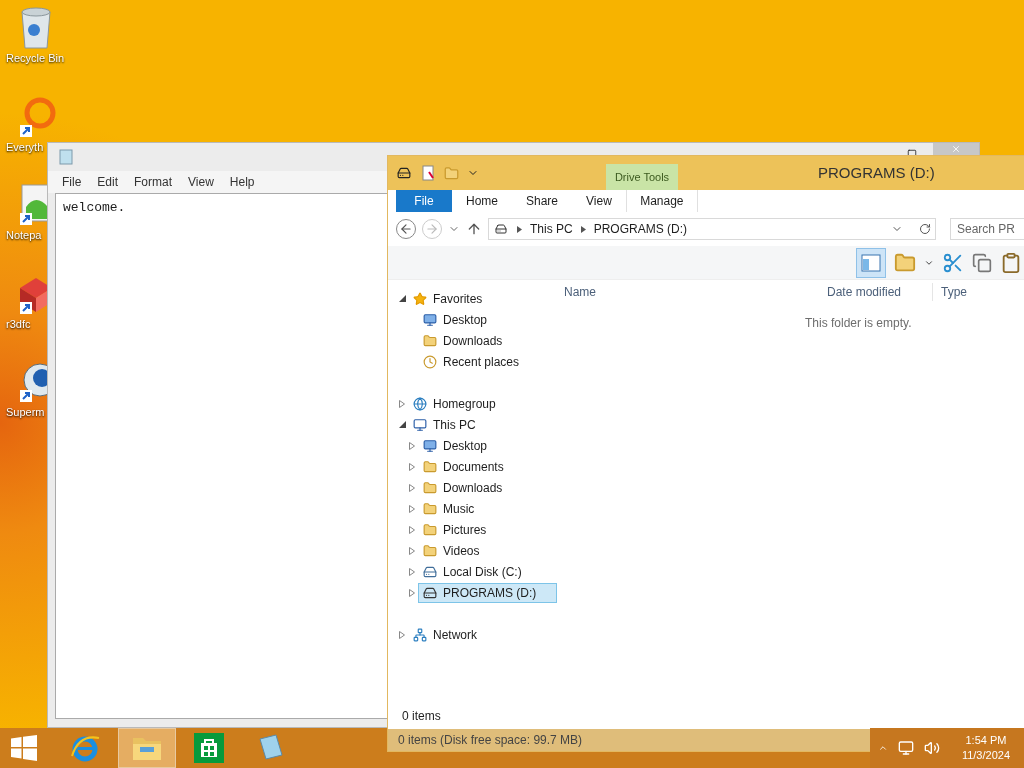 The width and height of the screenshot is (1024, 768). Describe the element at coordinates (488, 592) in the screenshot. I see `nav-tree-item: PROGRAMS (D:)` at that location.